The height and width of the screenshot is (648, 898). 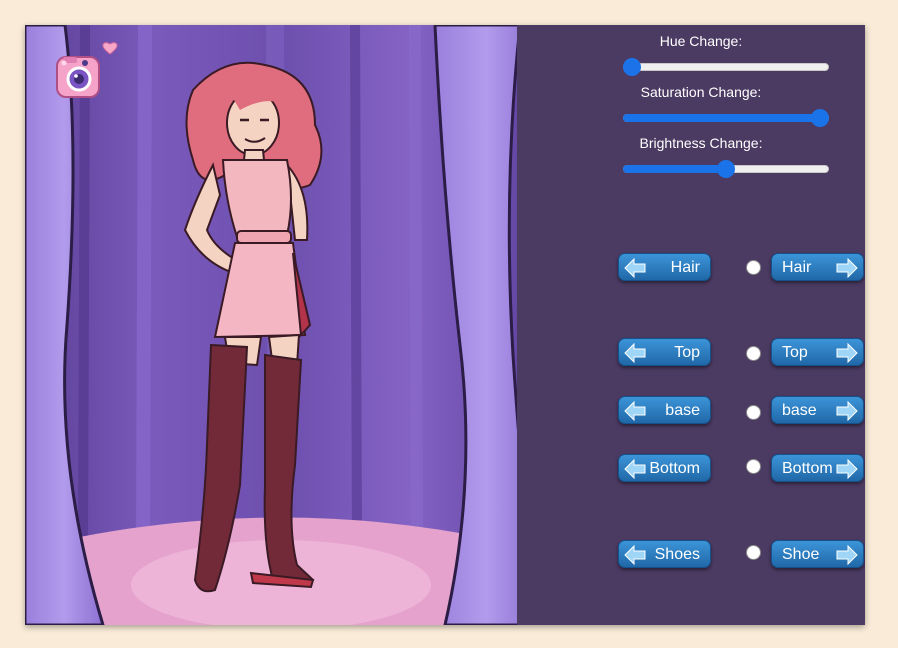 I want to click on saturation-label: Saturation Change:, so click(x=701, y=92).